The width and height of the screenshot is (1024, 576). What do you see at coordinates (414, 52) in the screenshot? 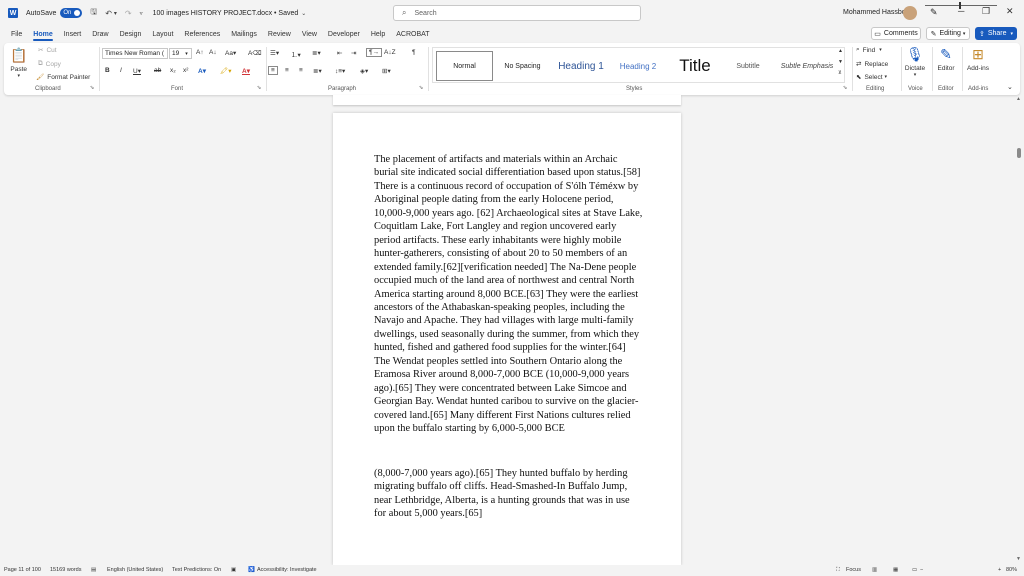
I see `show-marks-icon: ¶` at bounding box center [414, 52].